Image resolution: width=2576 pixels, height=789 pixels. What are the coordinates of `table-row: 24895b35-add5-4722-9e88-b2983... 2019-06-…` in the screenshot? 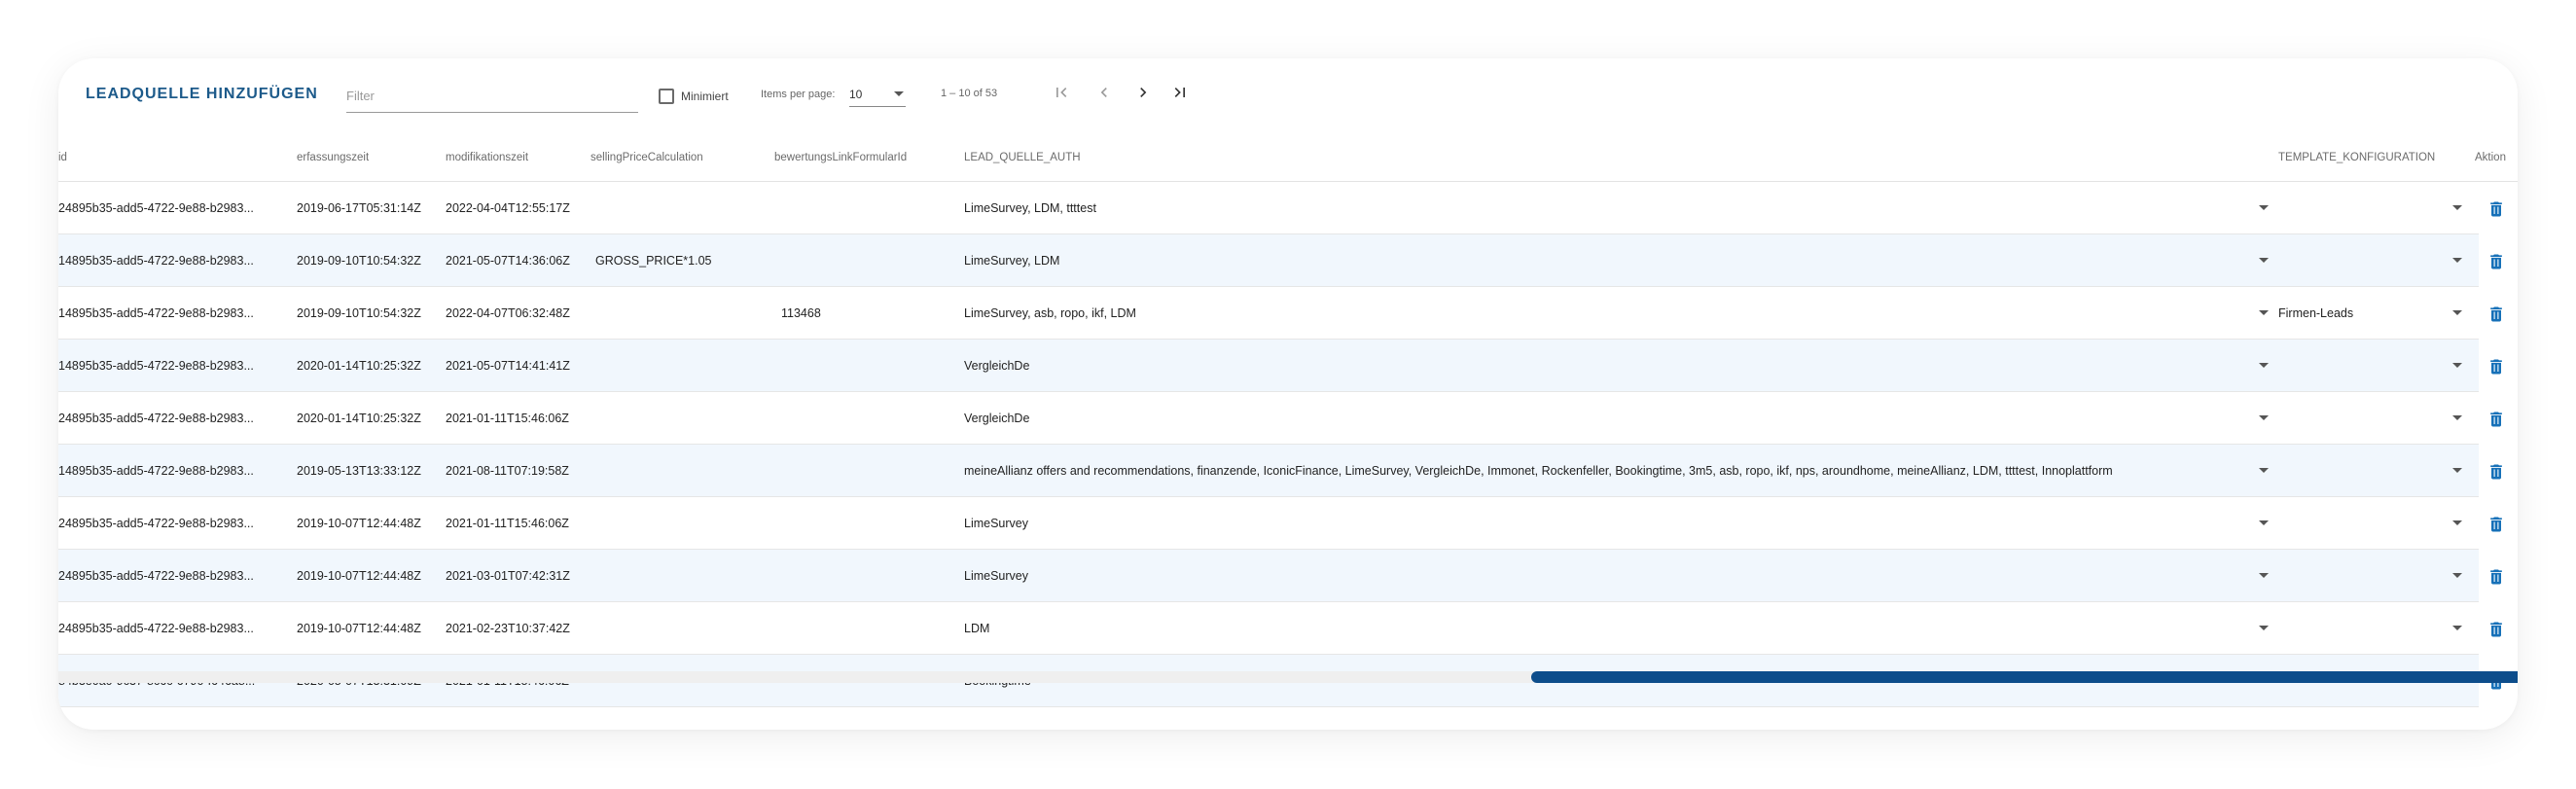 It's located at (1280, 208).